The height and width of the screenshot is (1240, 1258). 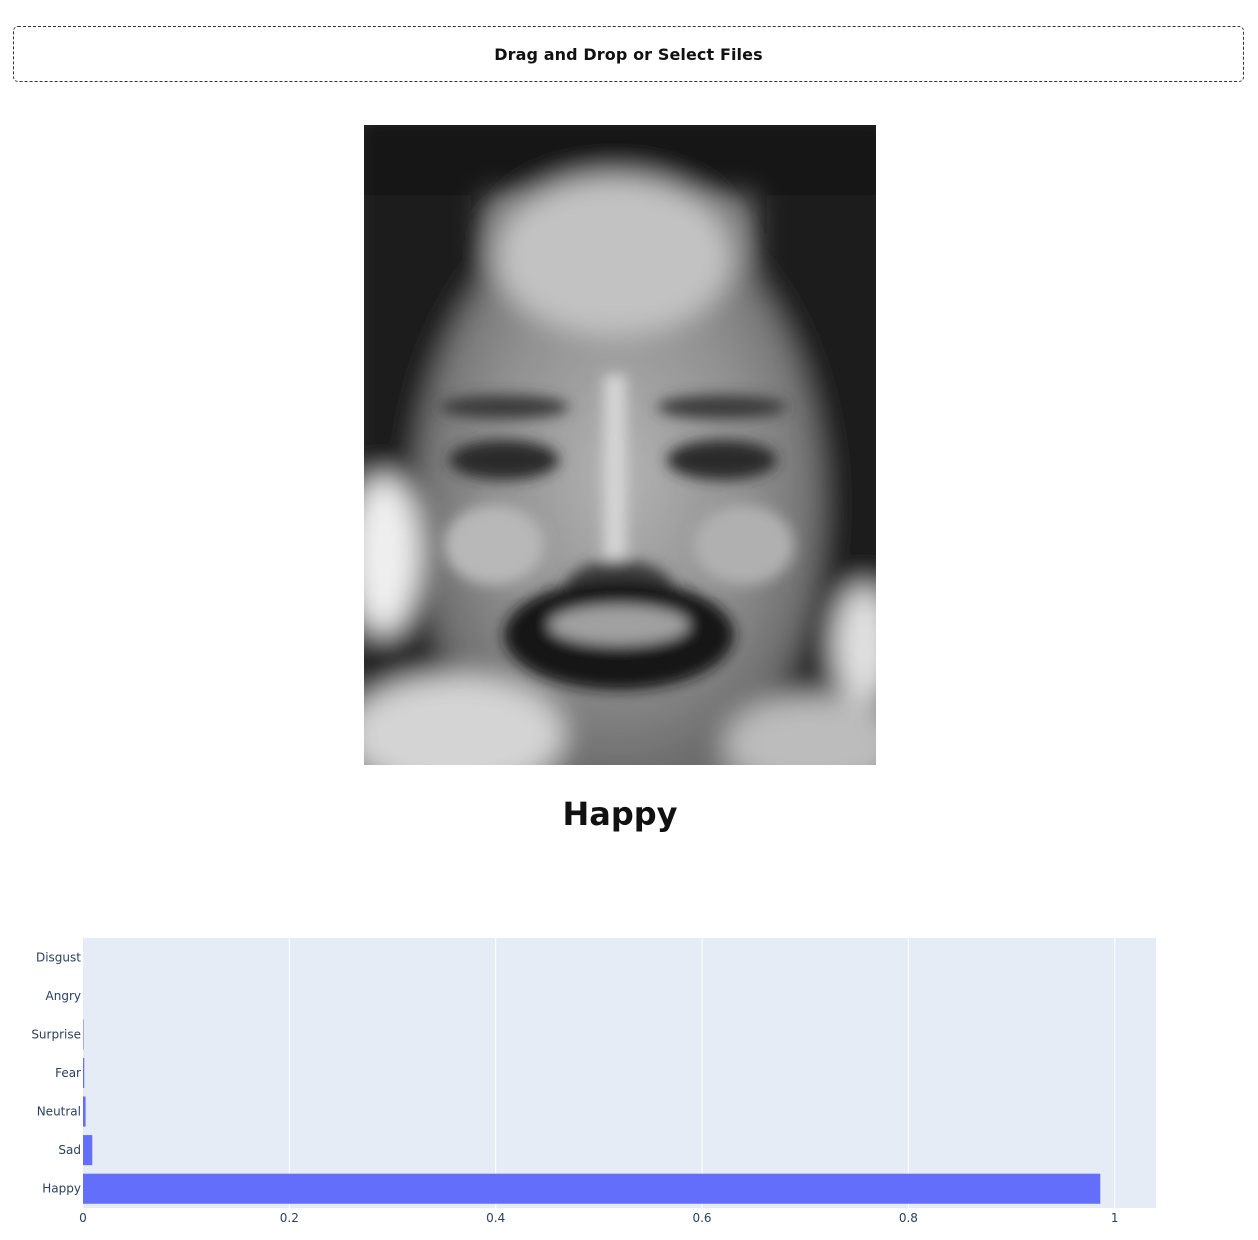 I want to click on y-tick-label-neutral: Neutral, so click(x=59, y=1112).